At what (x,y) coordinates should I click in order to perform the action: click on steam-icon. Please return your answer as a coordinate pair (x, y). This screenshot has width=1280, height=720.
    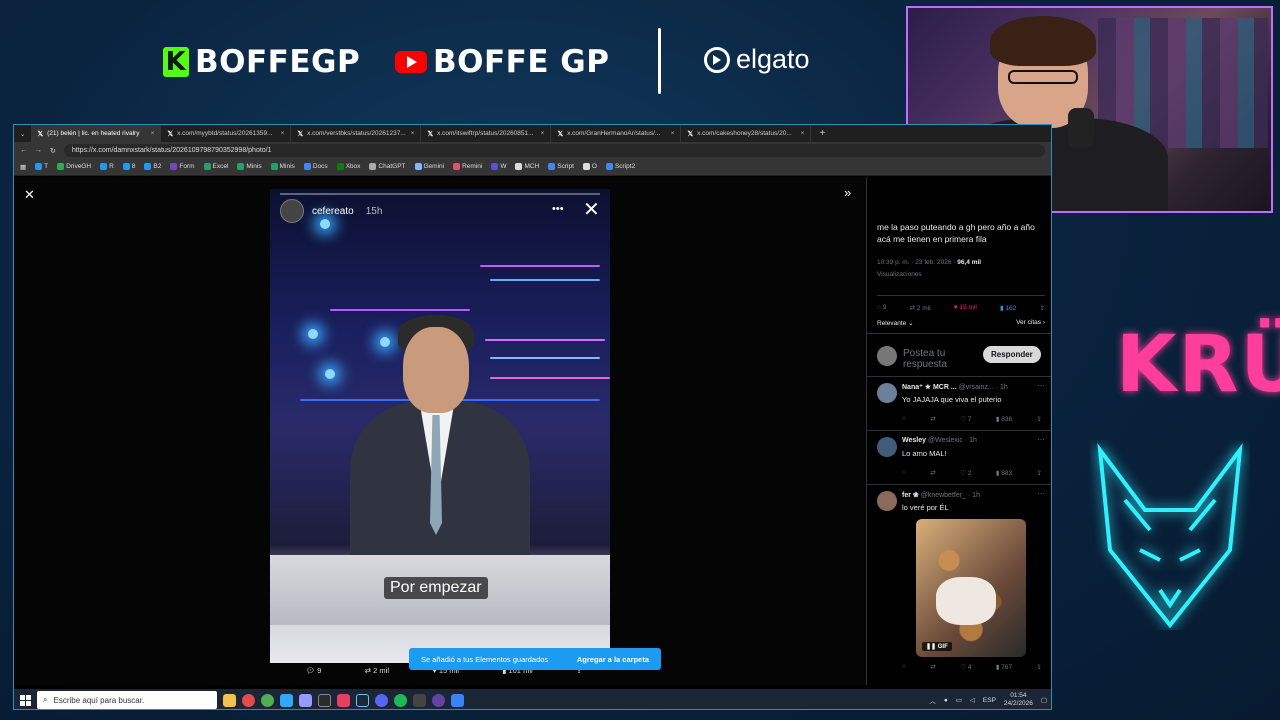
    Looking at the image, I should click on (362, 700).